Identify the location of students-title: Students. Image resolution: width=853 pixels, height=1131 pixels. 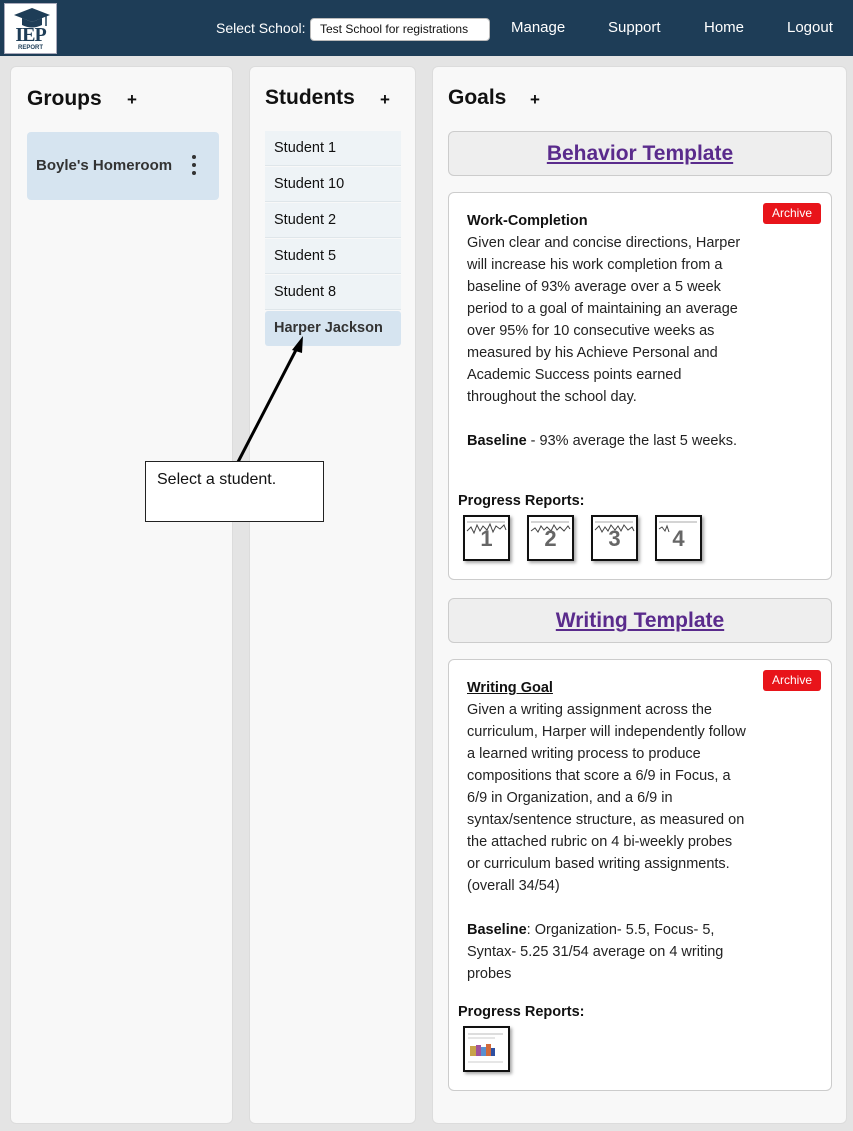
(310, 97).